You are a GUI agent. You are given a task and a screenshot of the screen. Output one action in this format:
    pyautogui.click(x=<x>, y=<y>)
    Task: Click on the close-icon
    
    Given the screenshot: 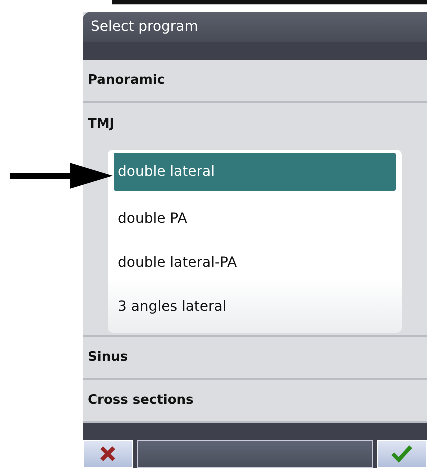 What is the action you would take?
    pyautogui.click(x=108, y=454)
    